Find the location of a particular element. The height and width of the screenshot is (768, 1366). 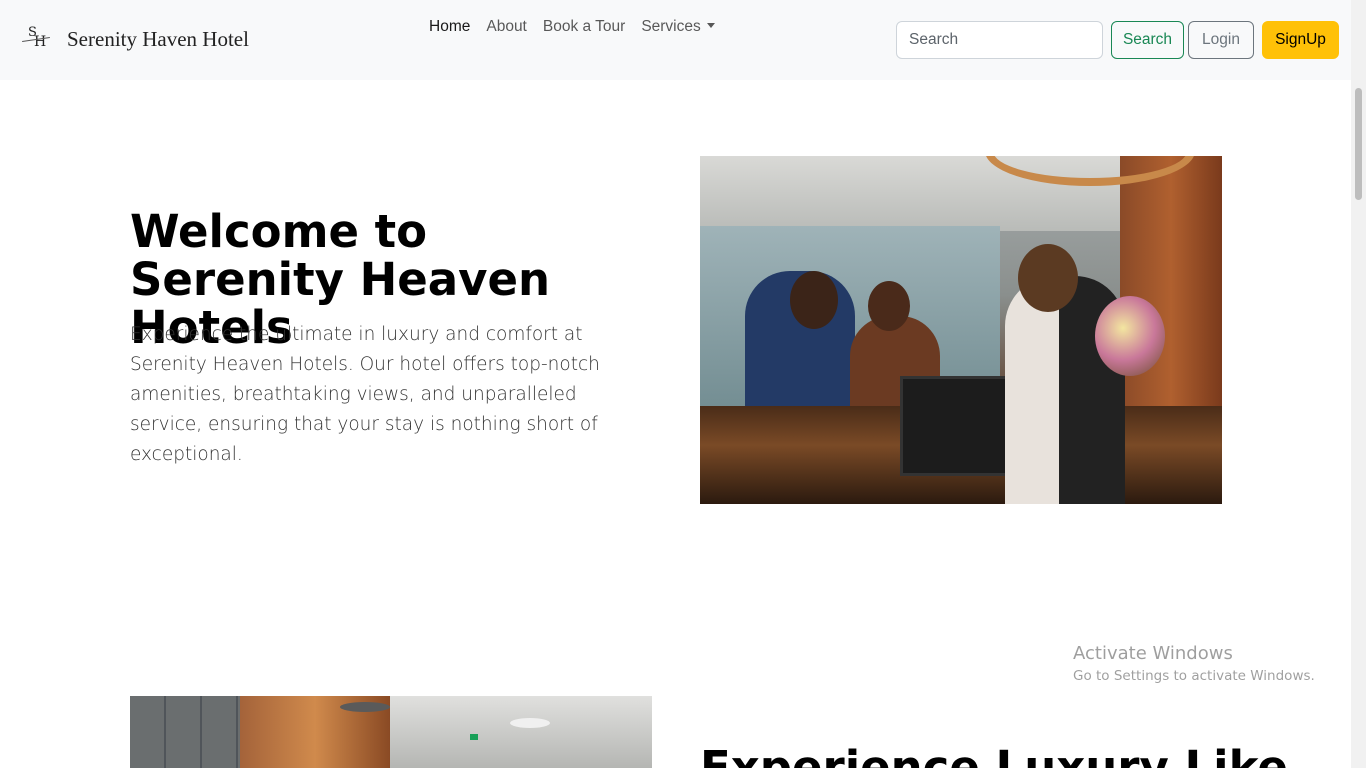

nav-item-services-label: Services is located at coordinates (671, 26).